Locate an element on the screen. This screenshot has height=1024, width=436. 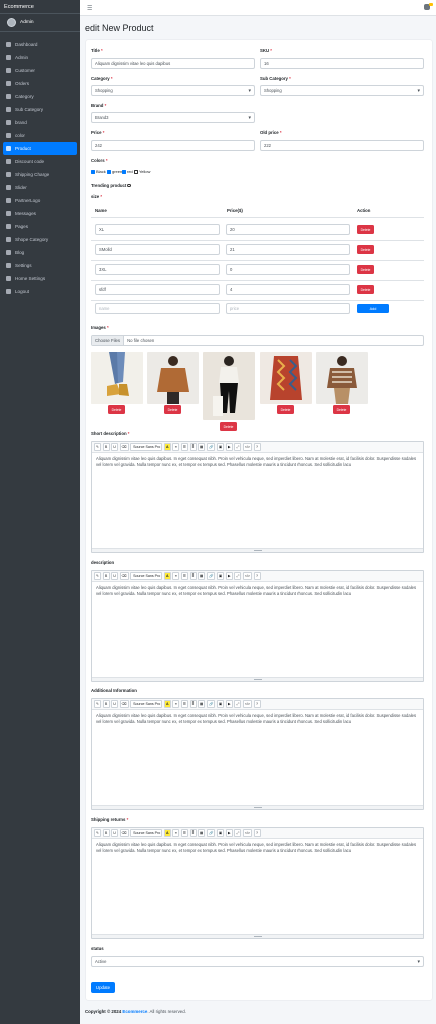
size-name-input: 3XL is located at coordinates (157, 269).